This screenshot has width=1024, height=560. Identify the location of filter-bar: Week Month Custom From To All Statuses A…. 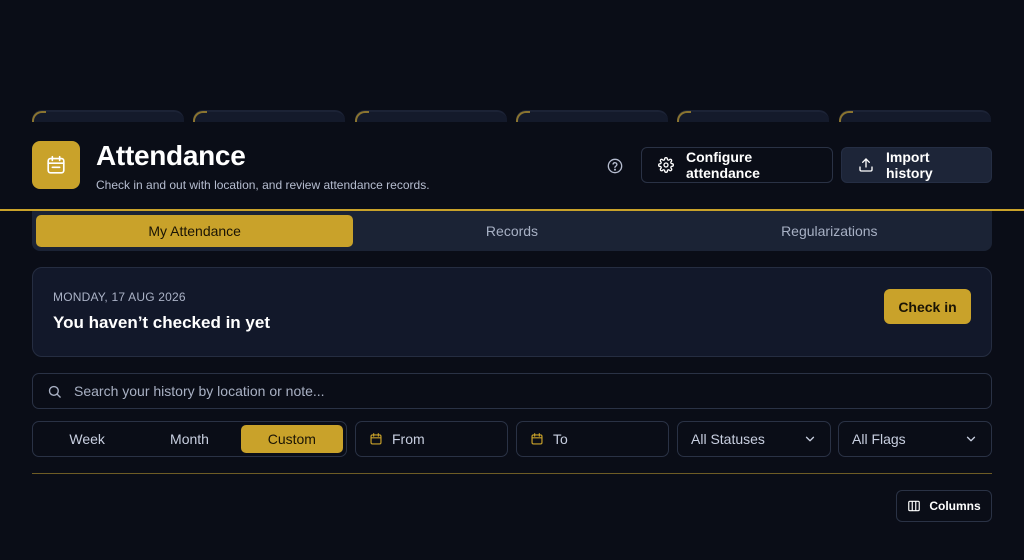
(512, 439).